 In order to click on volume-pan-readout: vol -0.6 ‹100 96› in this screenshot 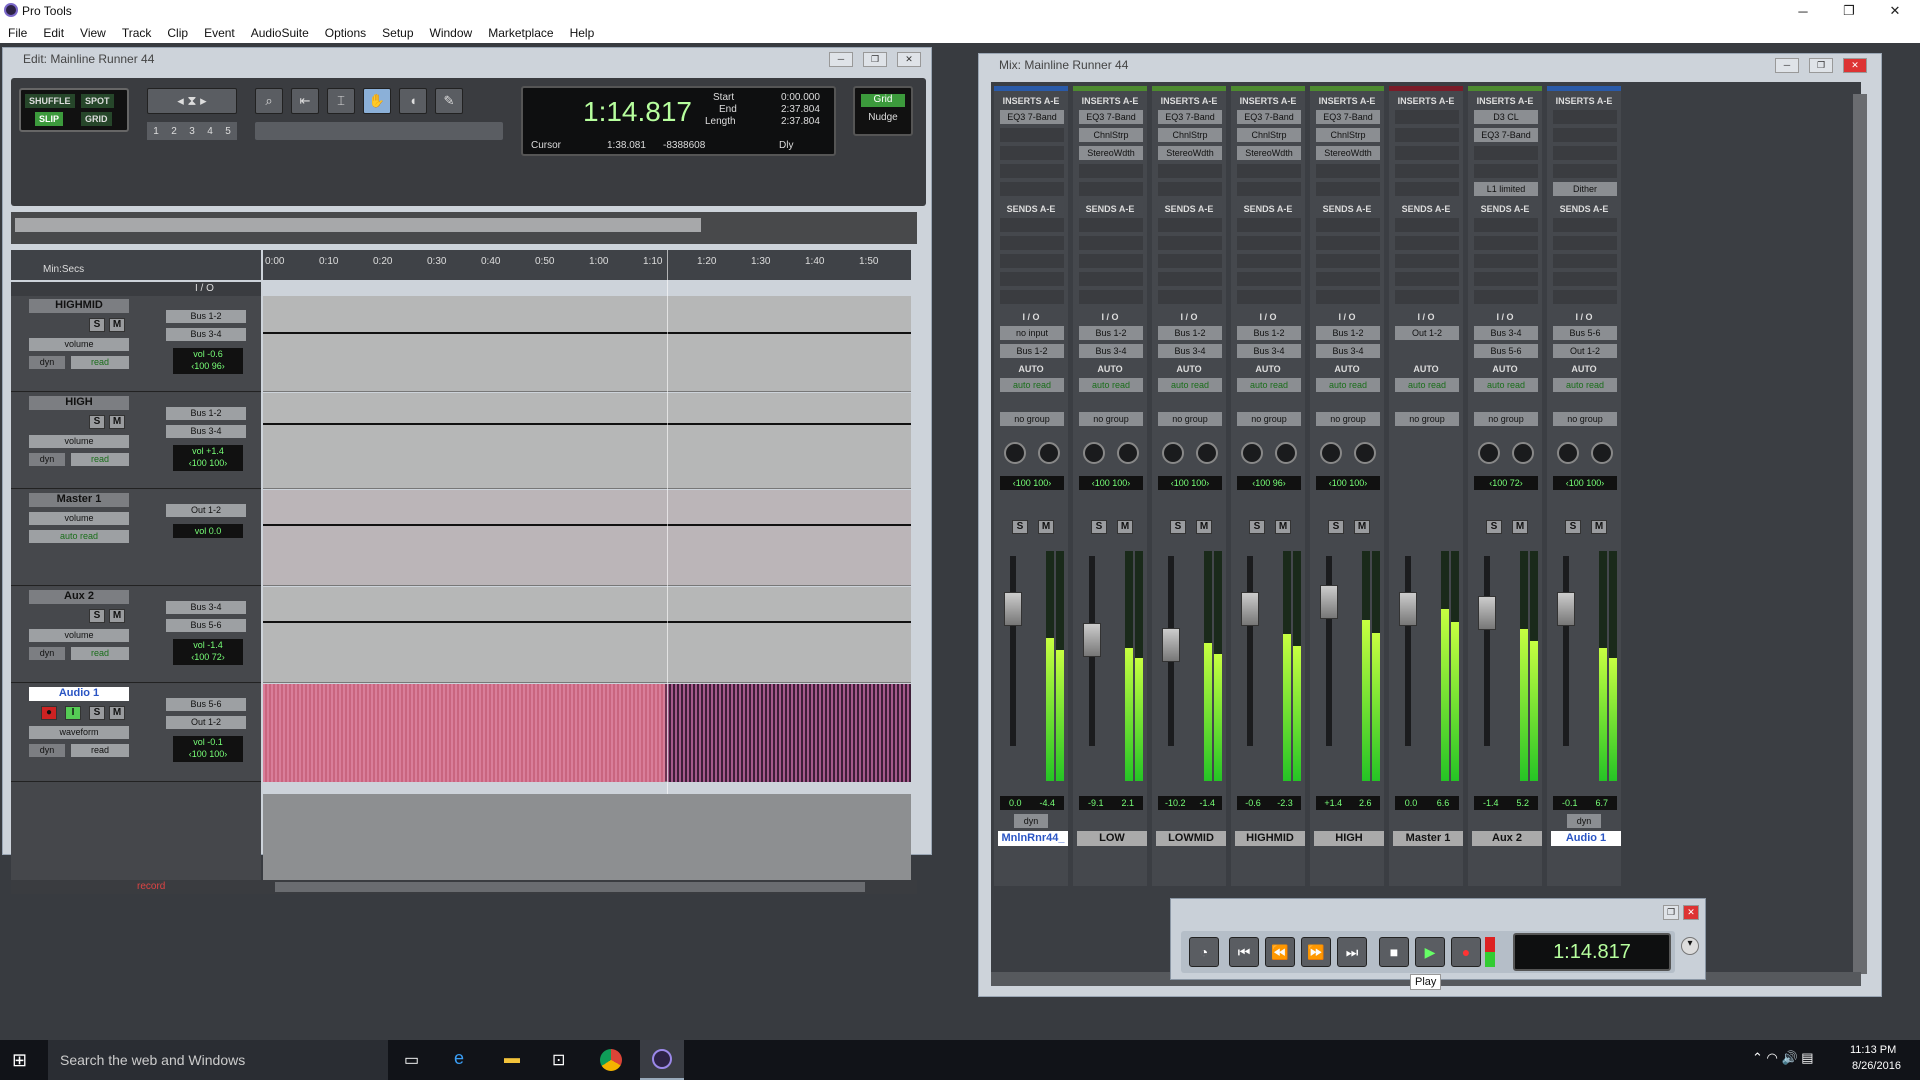, I will do `click(208, 361)`.